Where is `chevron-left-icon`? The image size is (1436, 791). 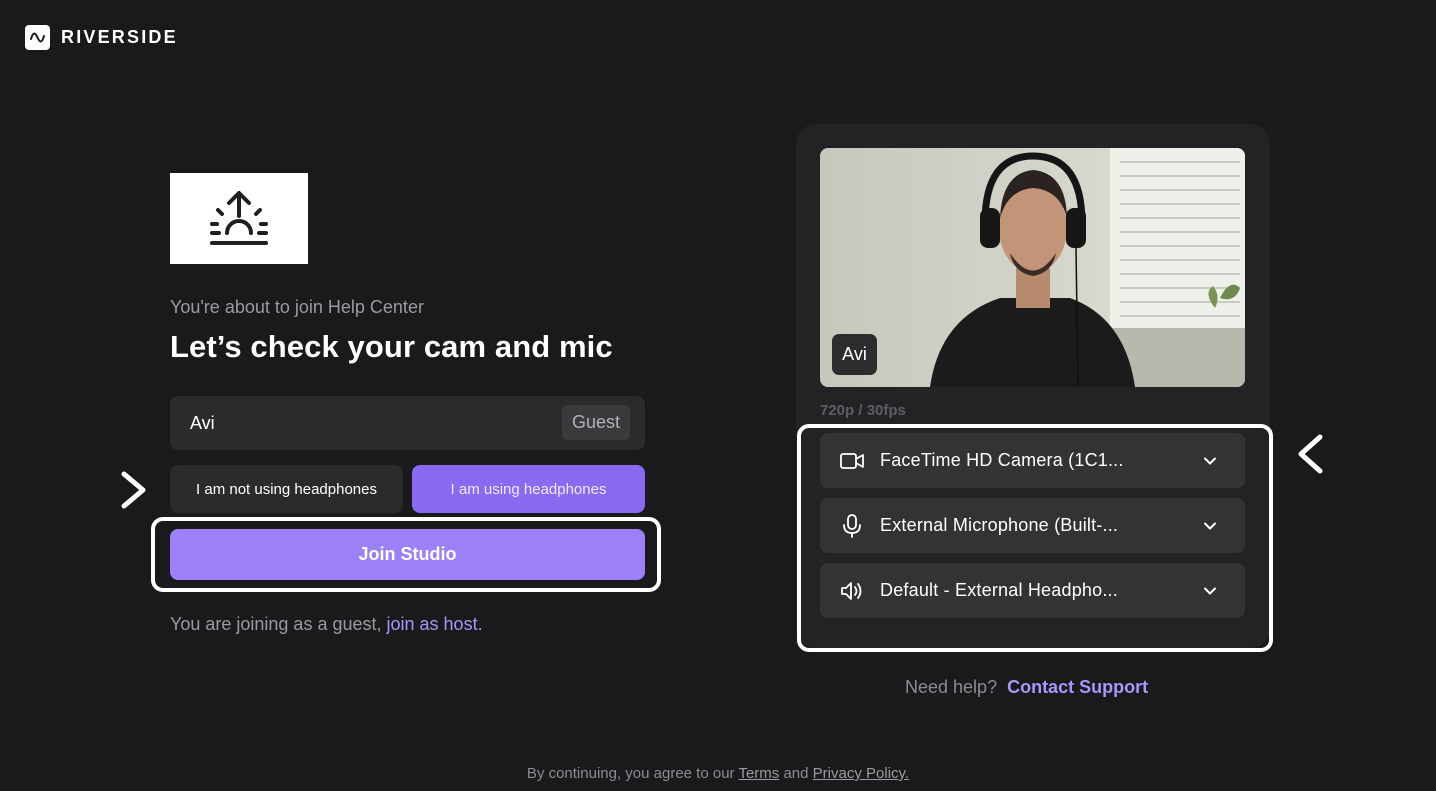
chevron-left-icon is located at coordinates (1310, 454).